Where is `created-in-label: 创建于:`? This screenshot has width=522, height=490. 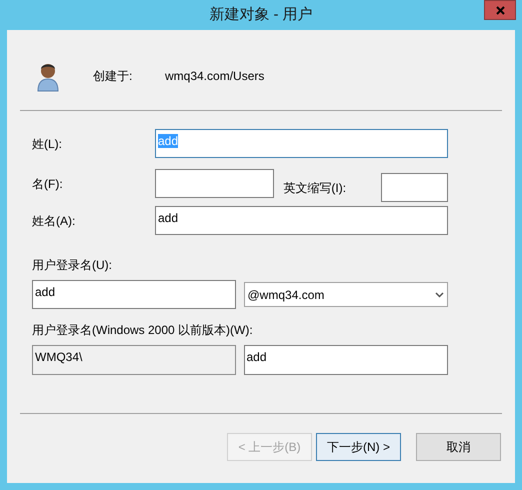
created-in-label: 创建于: is located at coordinates (113, 76).